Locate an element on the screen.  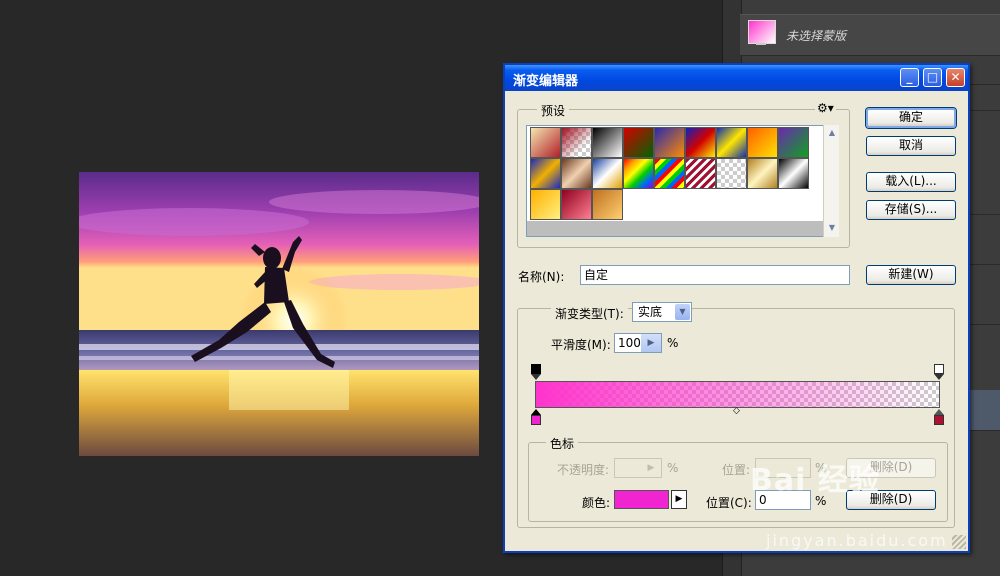
chevron-down-icon: ▼ is located at coordinates (682, 312).